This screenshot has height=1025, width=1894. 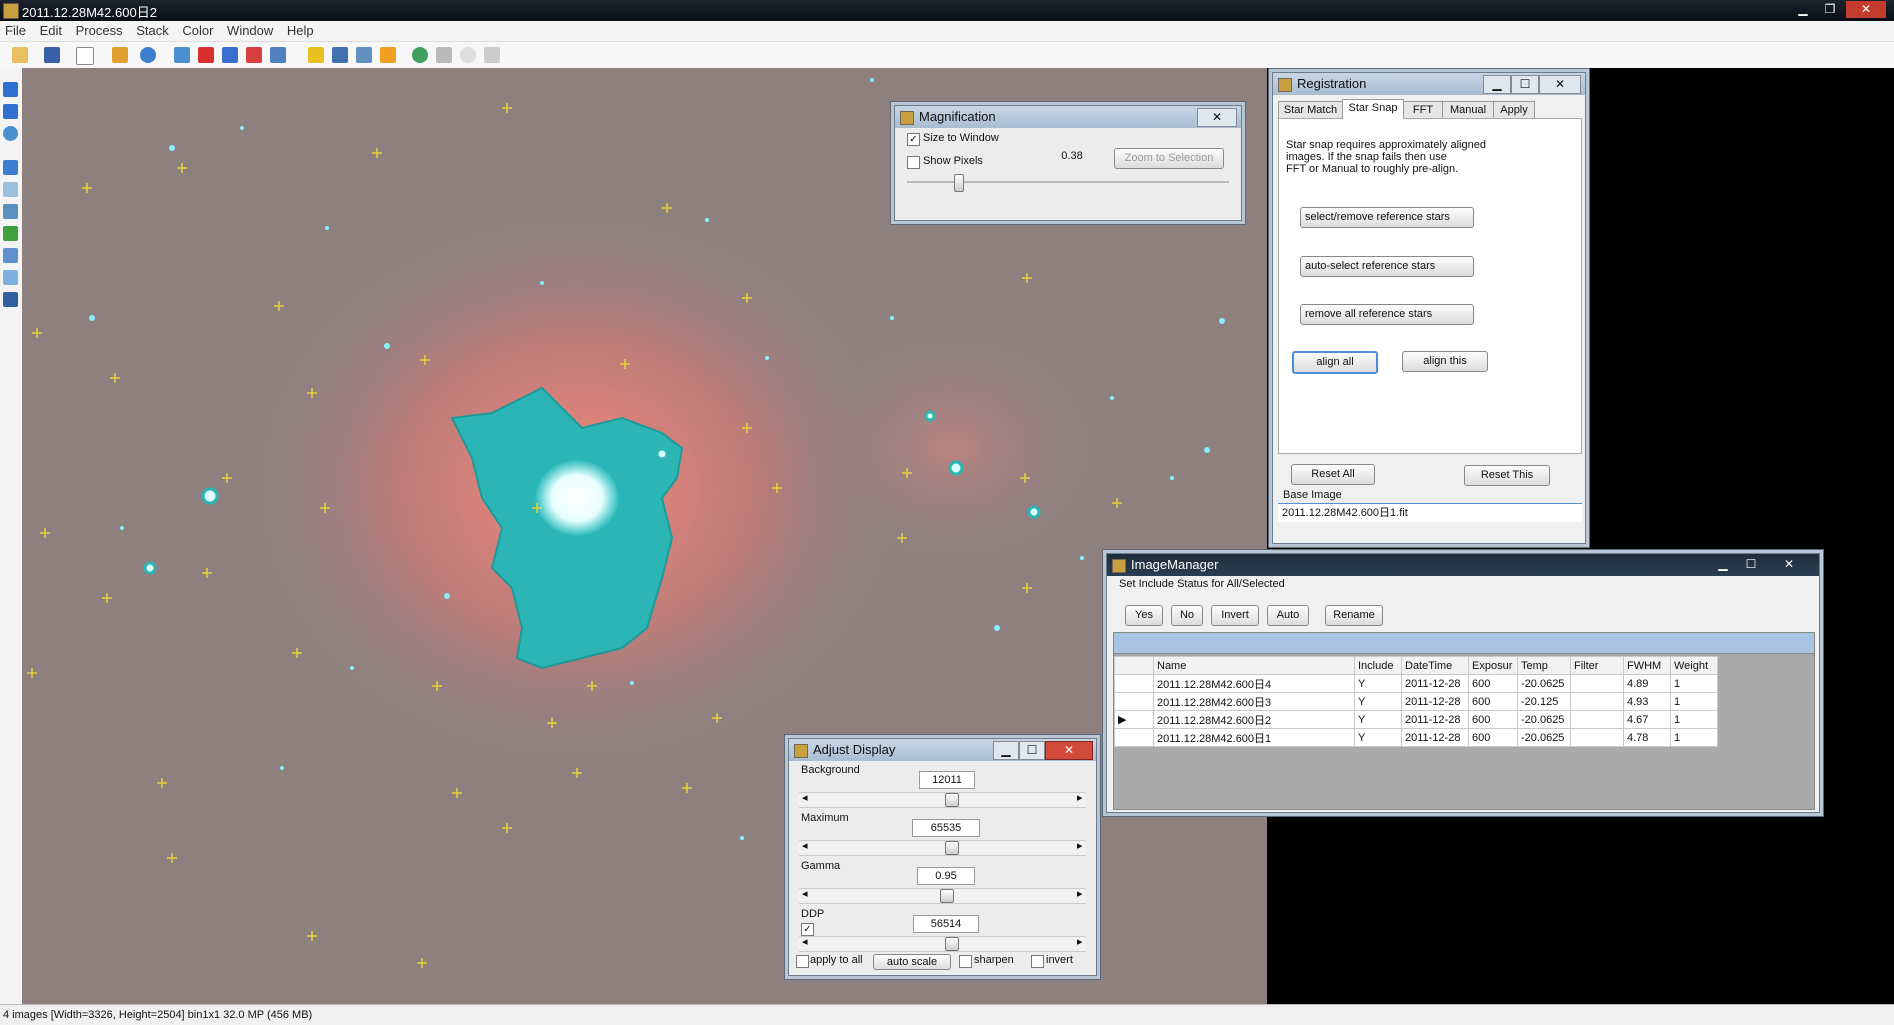 What do you see at coordinates (51, 30) in the screenshot?
I see `menu-edit: Edit` at bounding box center [51, 30].